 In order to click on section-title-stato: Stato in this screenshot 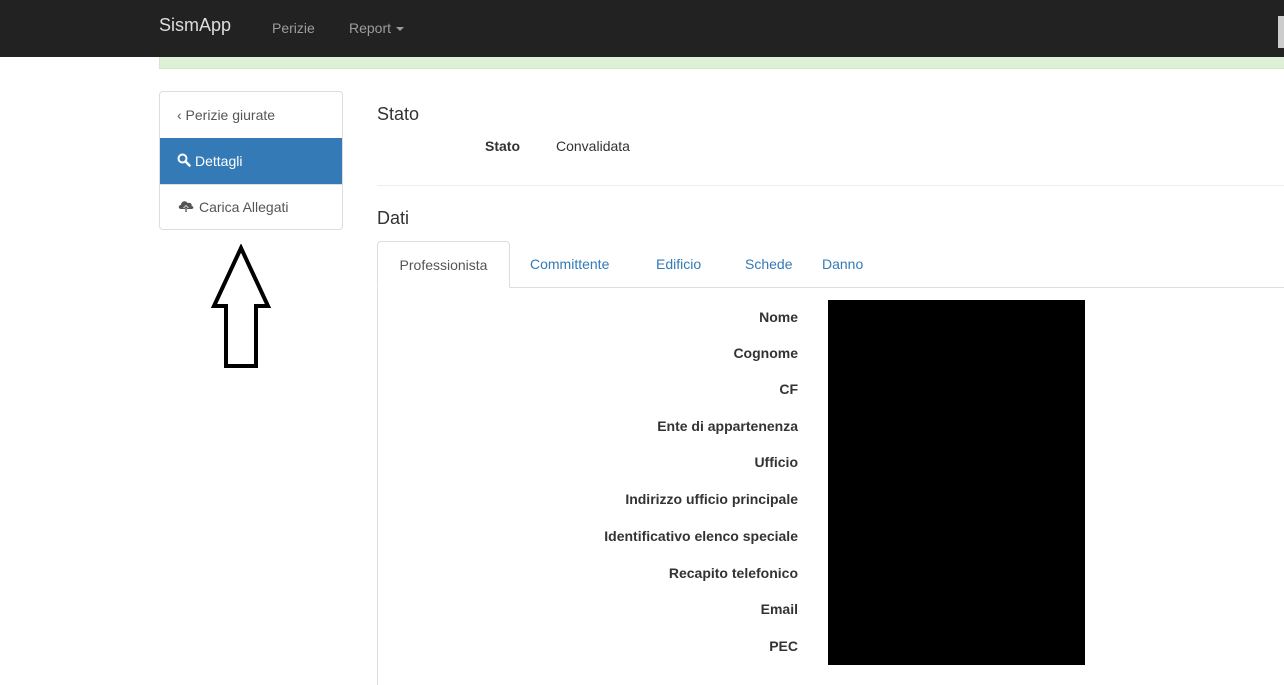, I will do `click(398, 114)`.